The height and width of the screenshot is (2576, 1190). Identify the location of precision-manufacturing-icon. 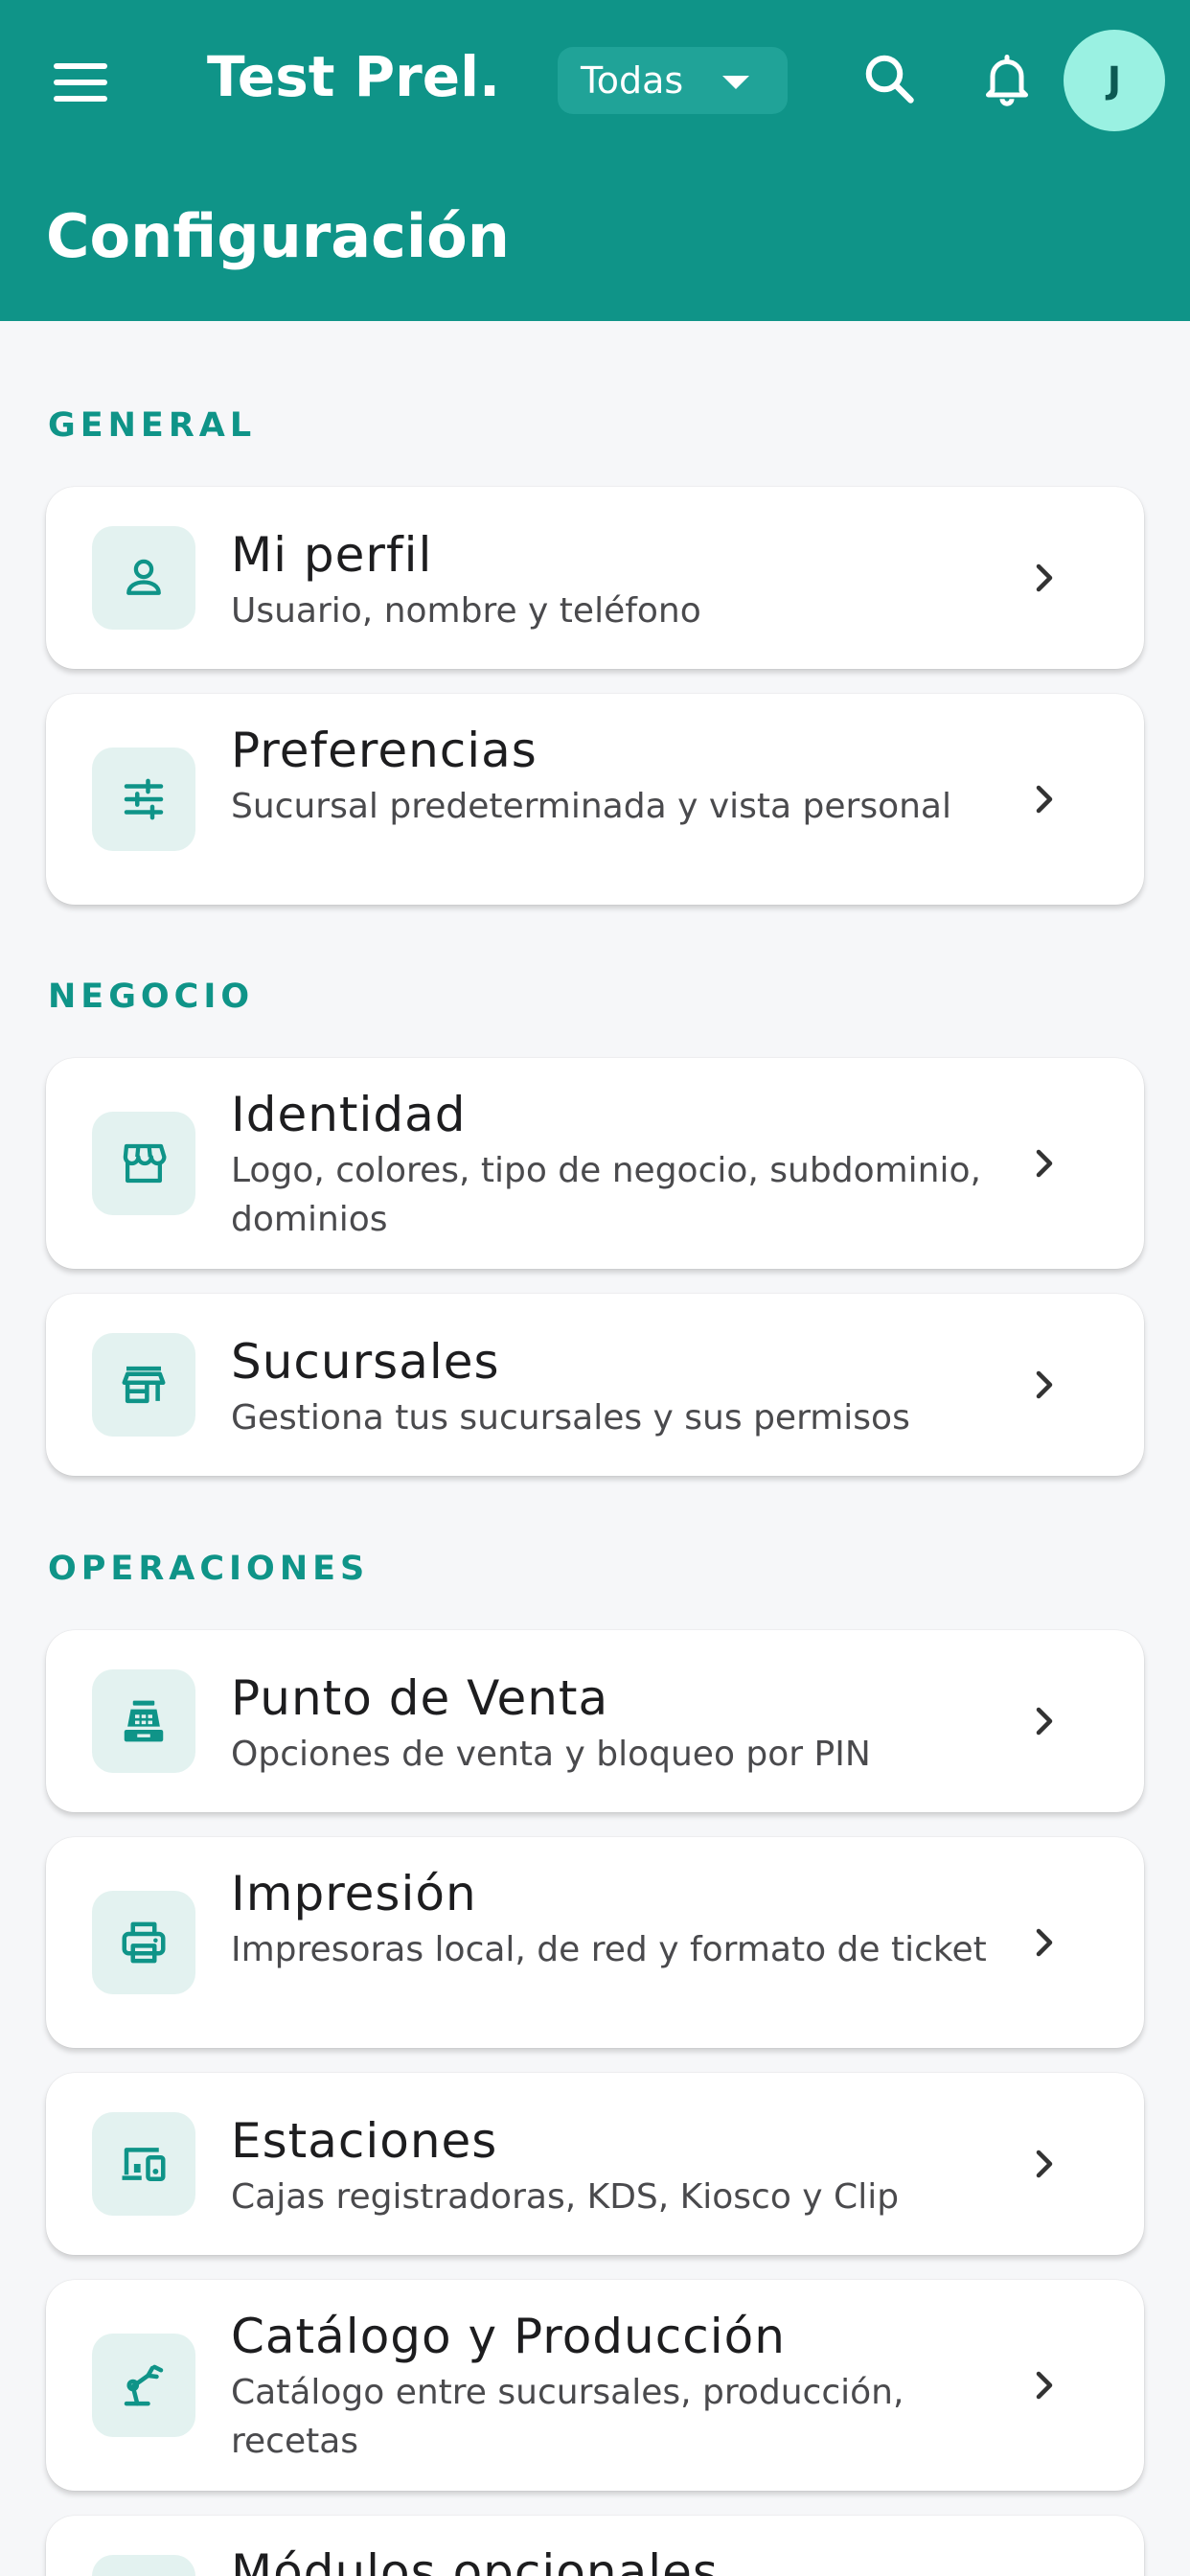
(144, 2386).